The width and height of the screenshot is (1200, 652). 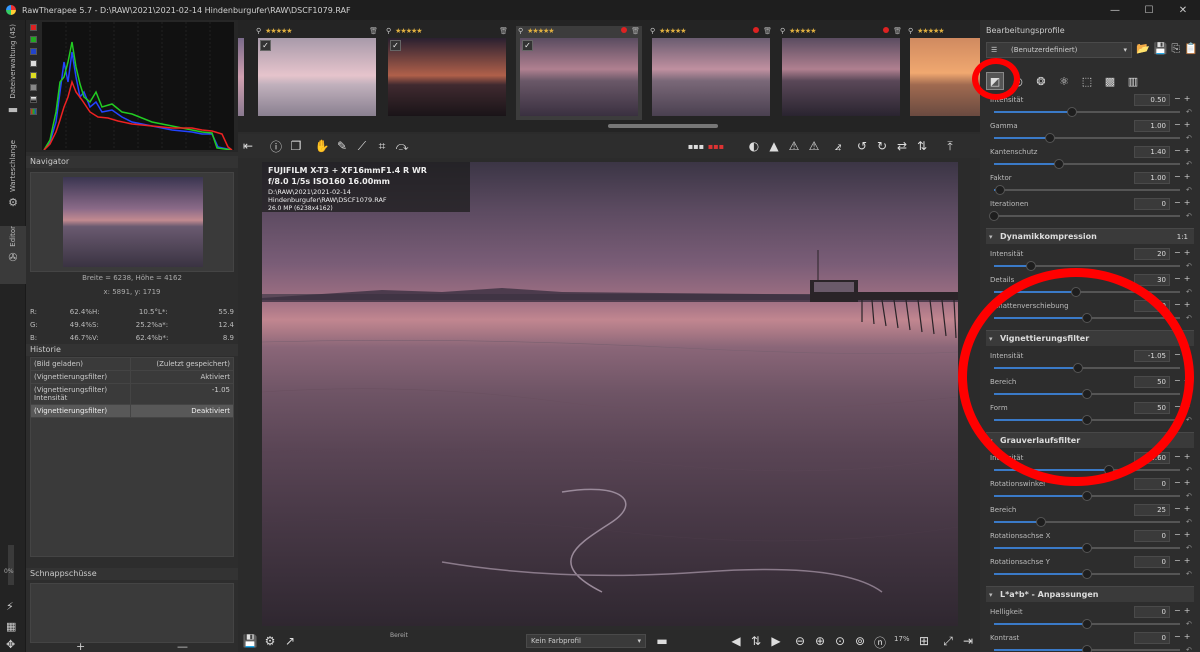 I want to click on focus-mask-icon: ◐, so click(x=754, y=146).